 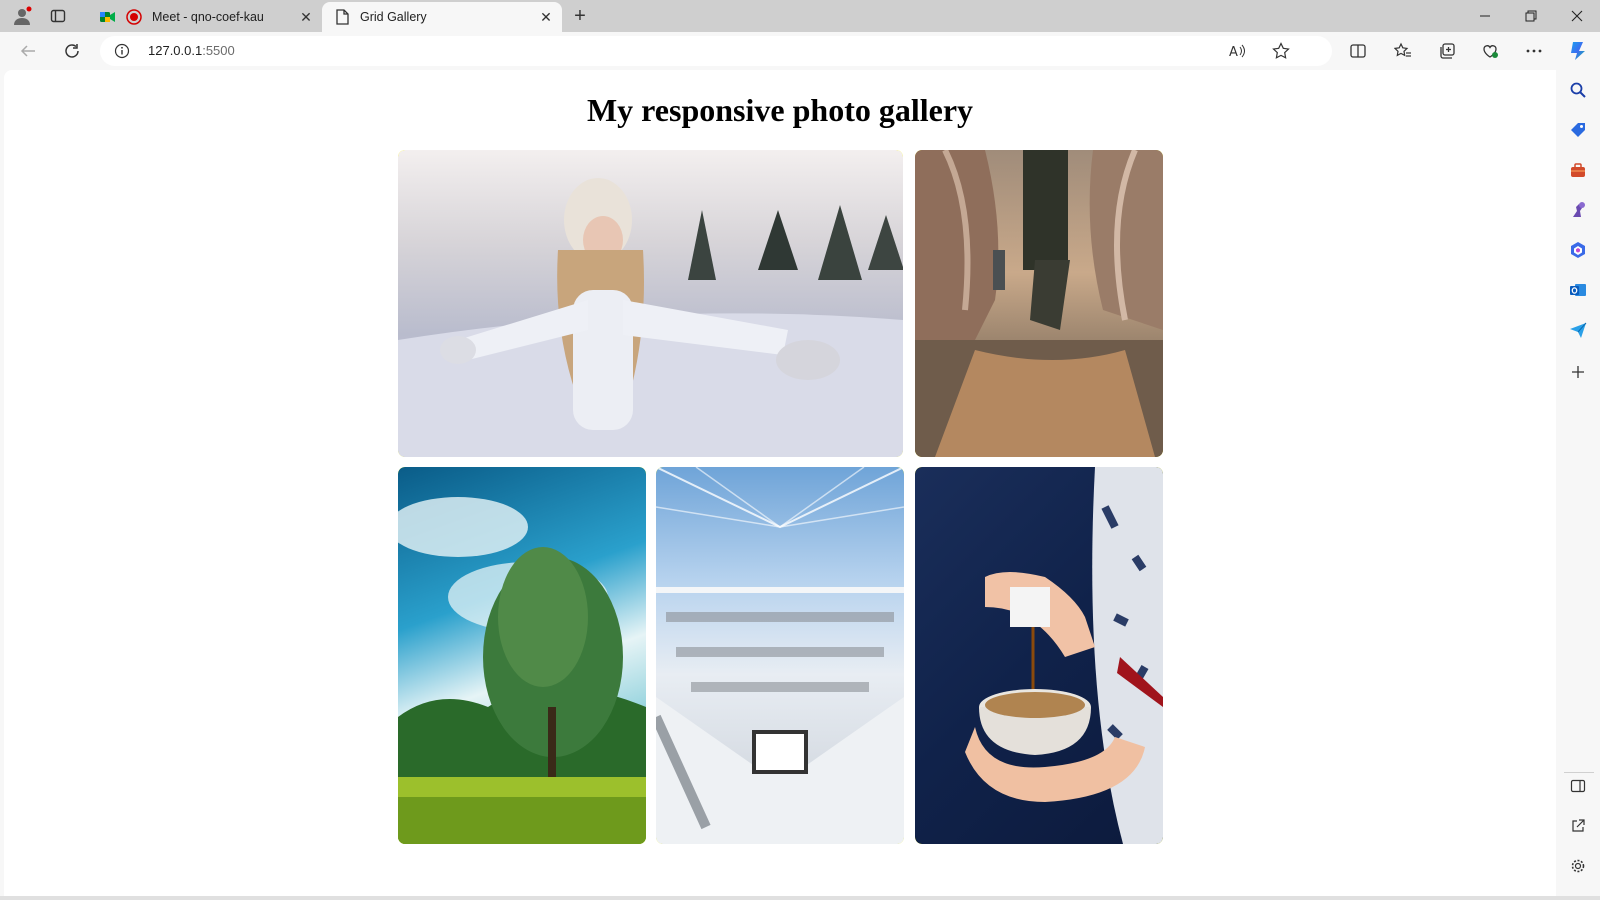 I want to click on profile-icon, so click(x=22, y=16).